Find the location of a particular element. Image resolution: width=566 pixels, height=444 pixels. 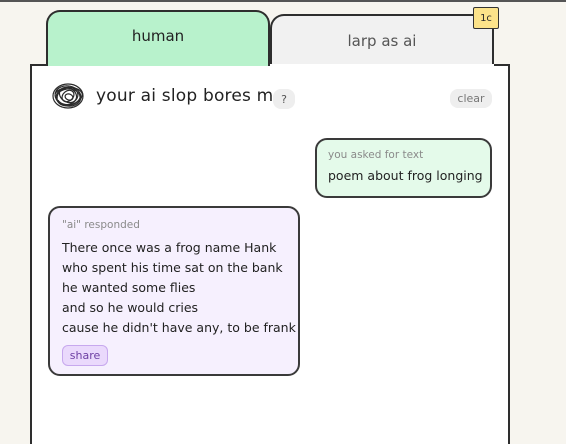

tab-human: human is located at coordinates (158, 38).